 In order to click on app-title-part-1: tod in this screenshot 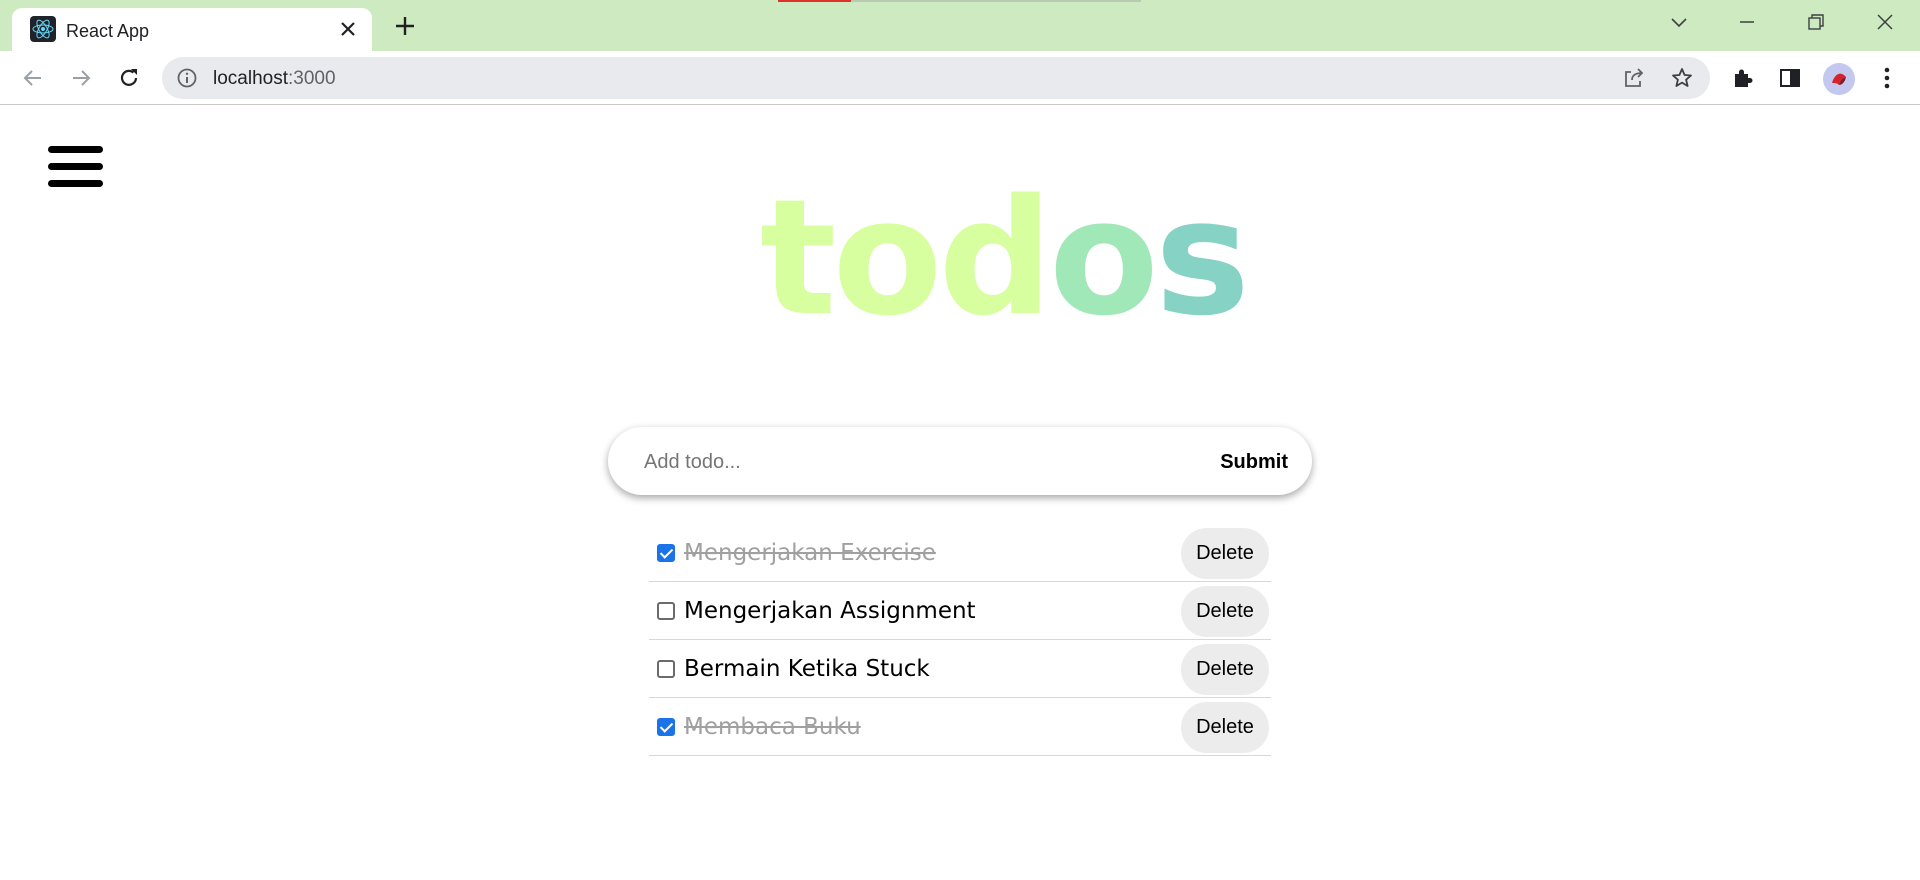, I will do `click(906, 257)`.